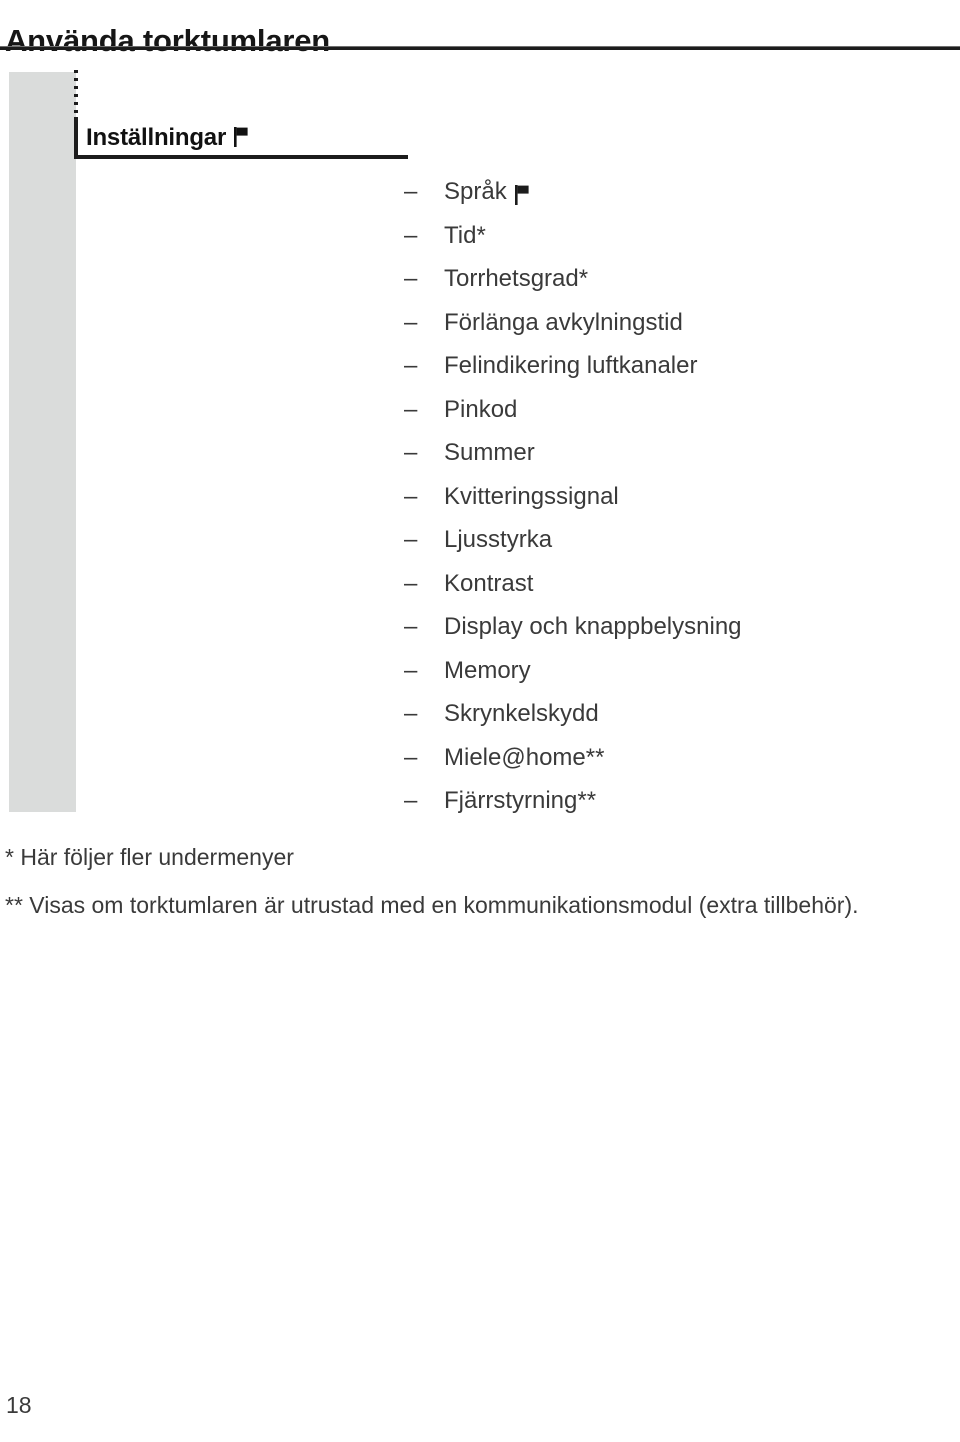  I want to click on list-item-label: Miele@home**, so click(524, 757).